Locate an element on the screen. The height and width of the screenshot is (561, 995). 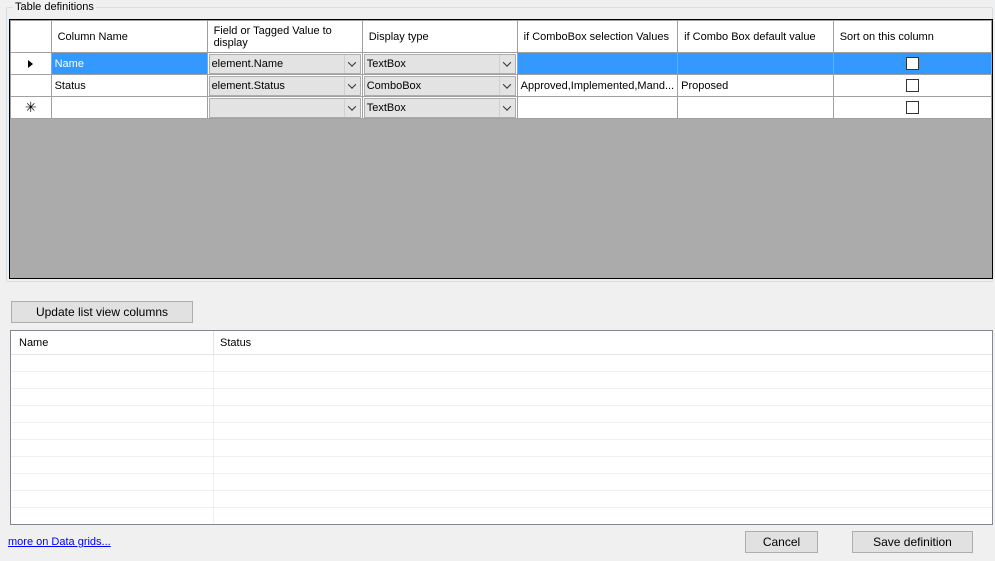
field-combobox: element.Name is located at coordinates (284, 63).